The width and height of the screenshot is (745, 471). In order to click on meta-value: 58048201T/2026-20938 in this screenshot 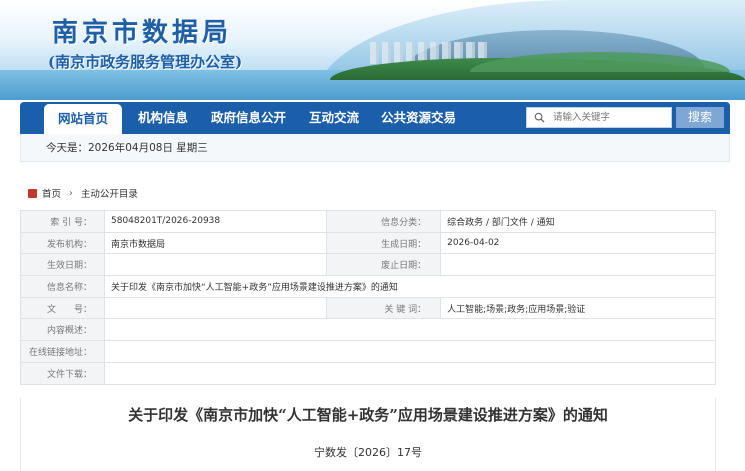, I will do `click(215, 221)`.